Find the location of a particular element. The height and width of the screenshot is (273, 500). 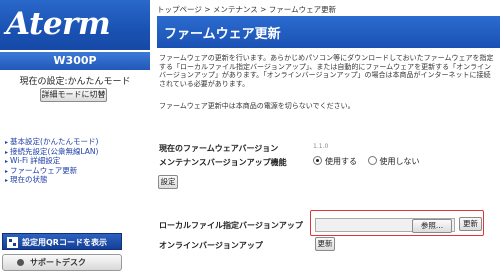

maintenance-radio-group: 使用する 使用しない is located at coordinates (370, 161).